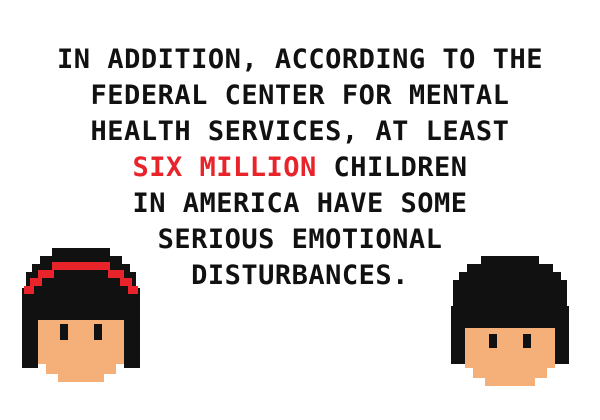 The height and width of the screenshot is (420, 600). Describe the element at coordinates (510, 357) in the screenshot. I see `boy-face` at that location.